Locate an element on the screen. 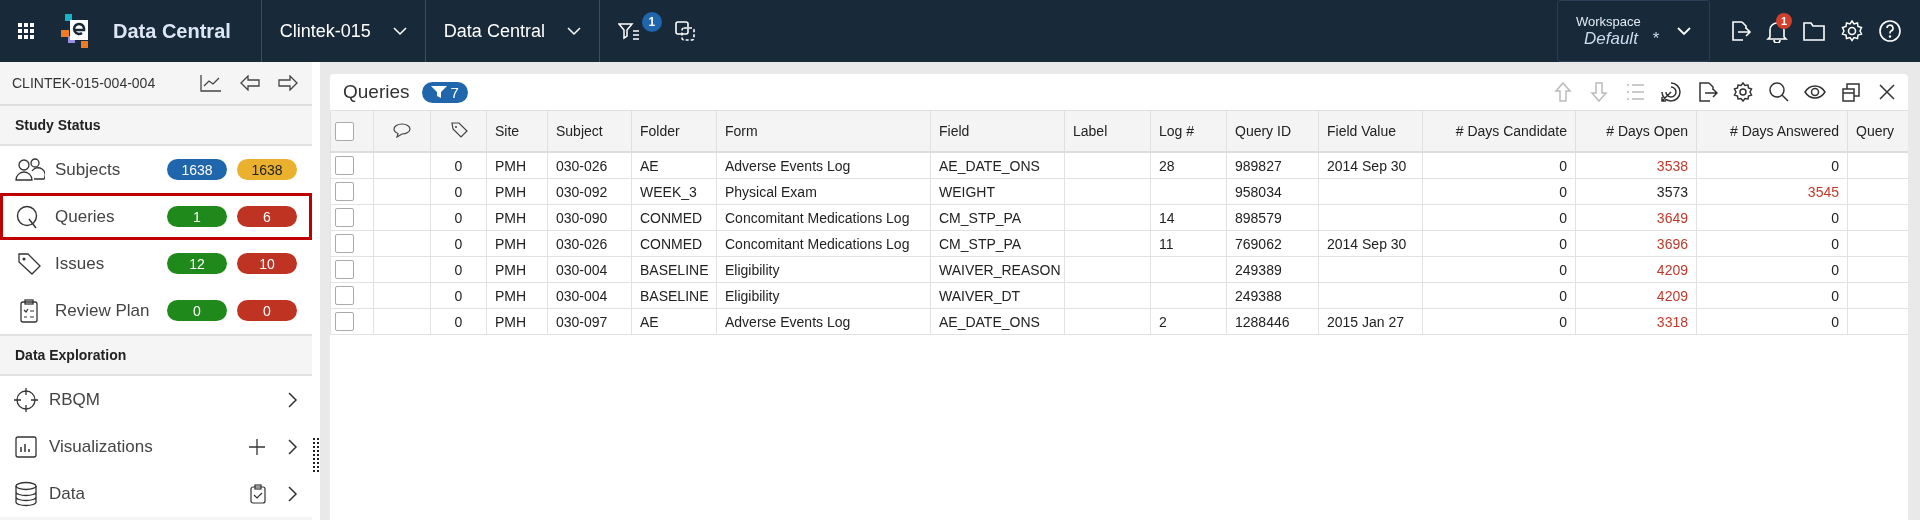  status-item: Issues 12 10 is located at coordinates (156, 263).